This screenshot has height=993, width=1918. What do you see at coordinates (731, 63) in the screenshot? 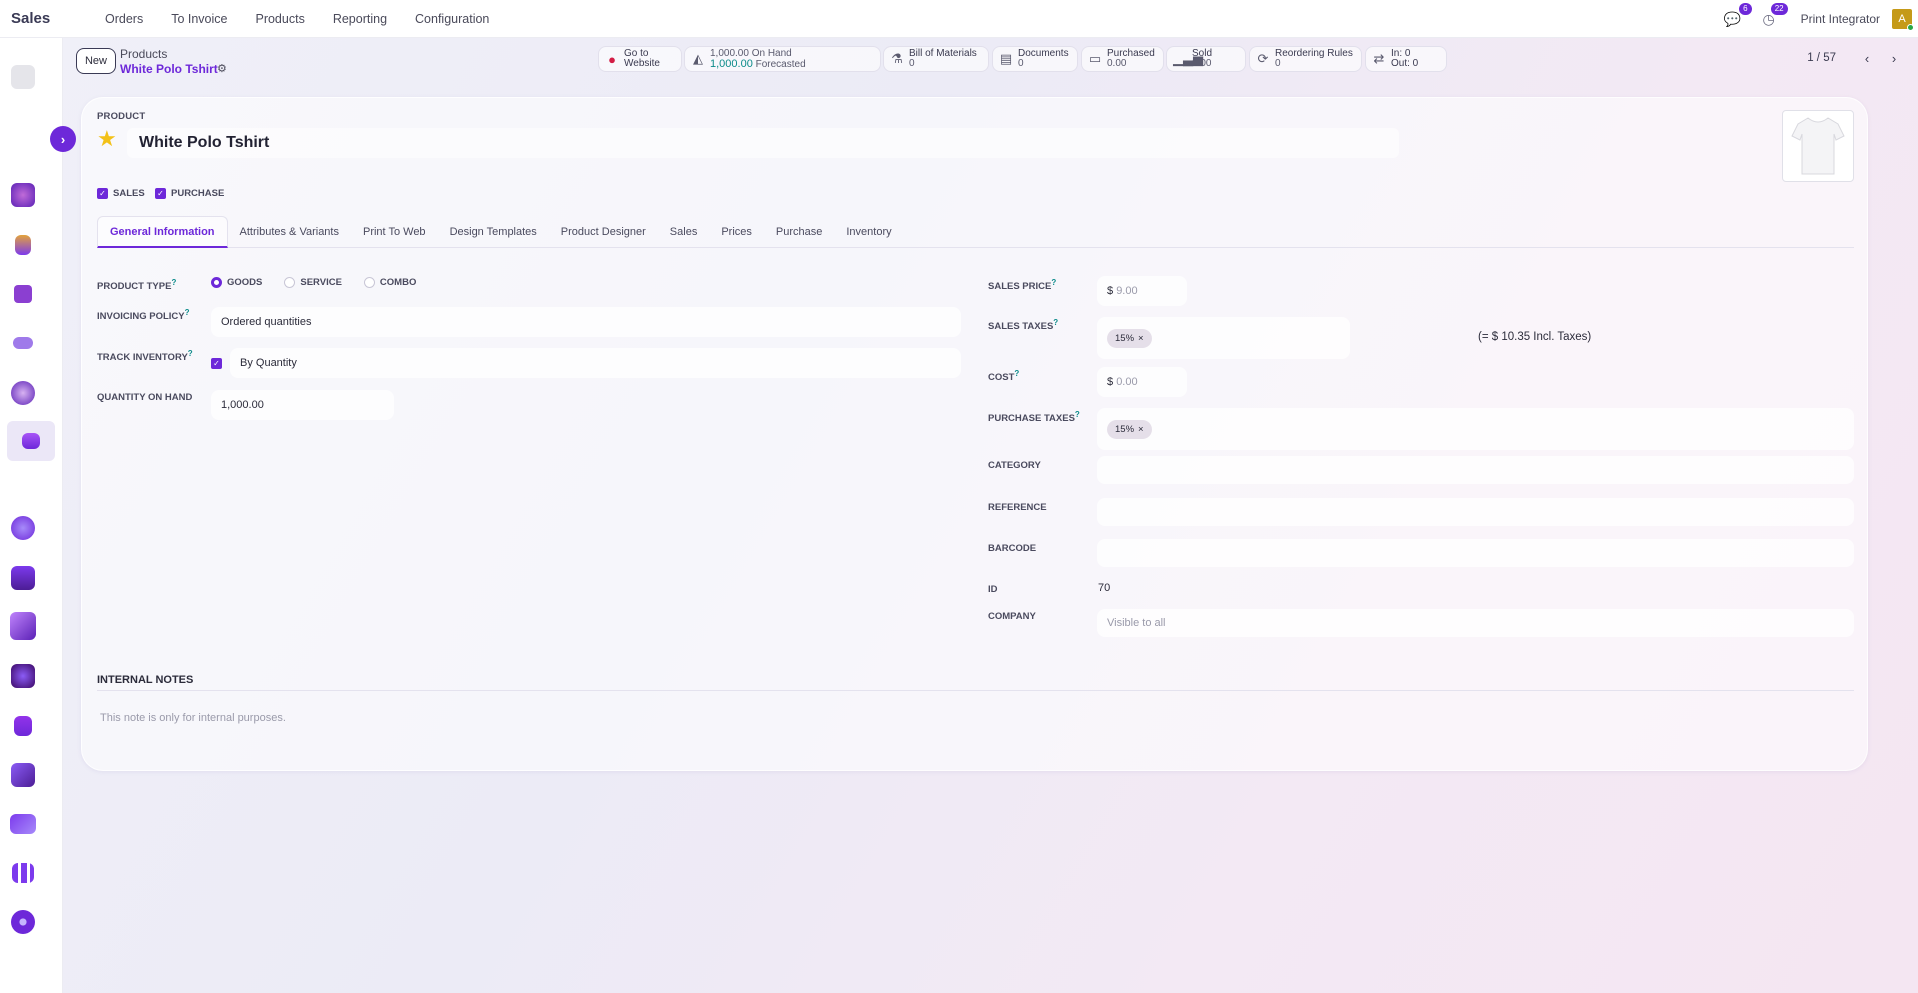
I see `forecasted-value: 1,000.00` at bounding box center [731, 63].